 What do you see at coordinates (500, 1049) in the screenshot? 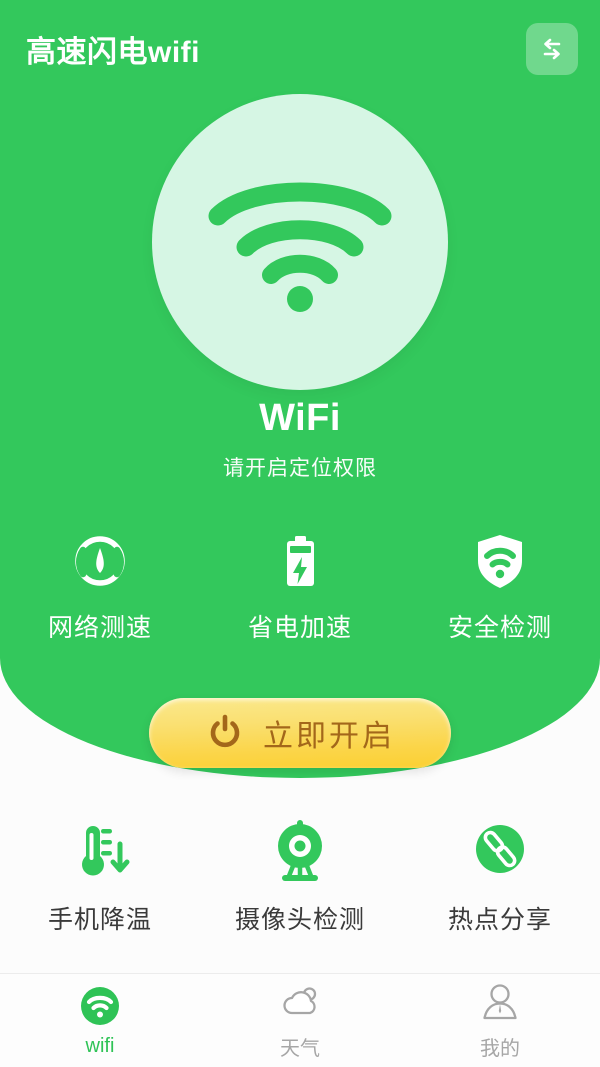
I see `tab-label-profile: 我的` at bounding box center [500, 1049].